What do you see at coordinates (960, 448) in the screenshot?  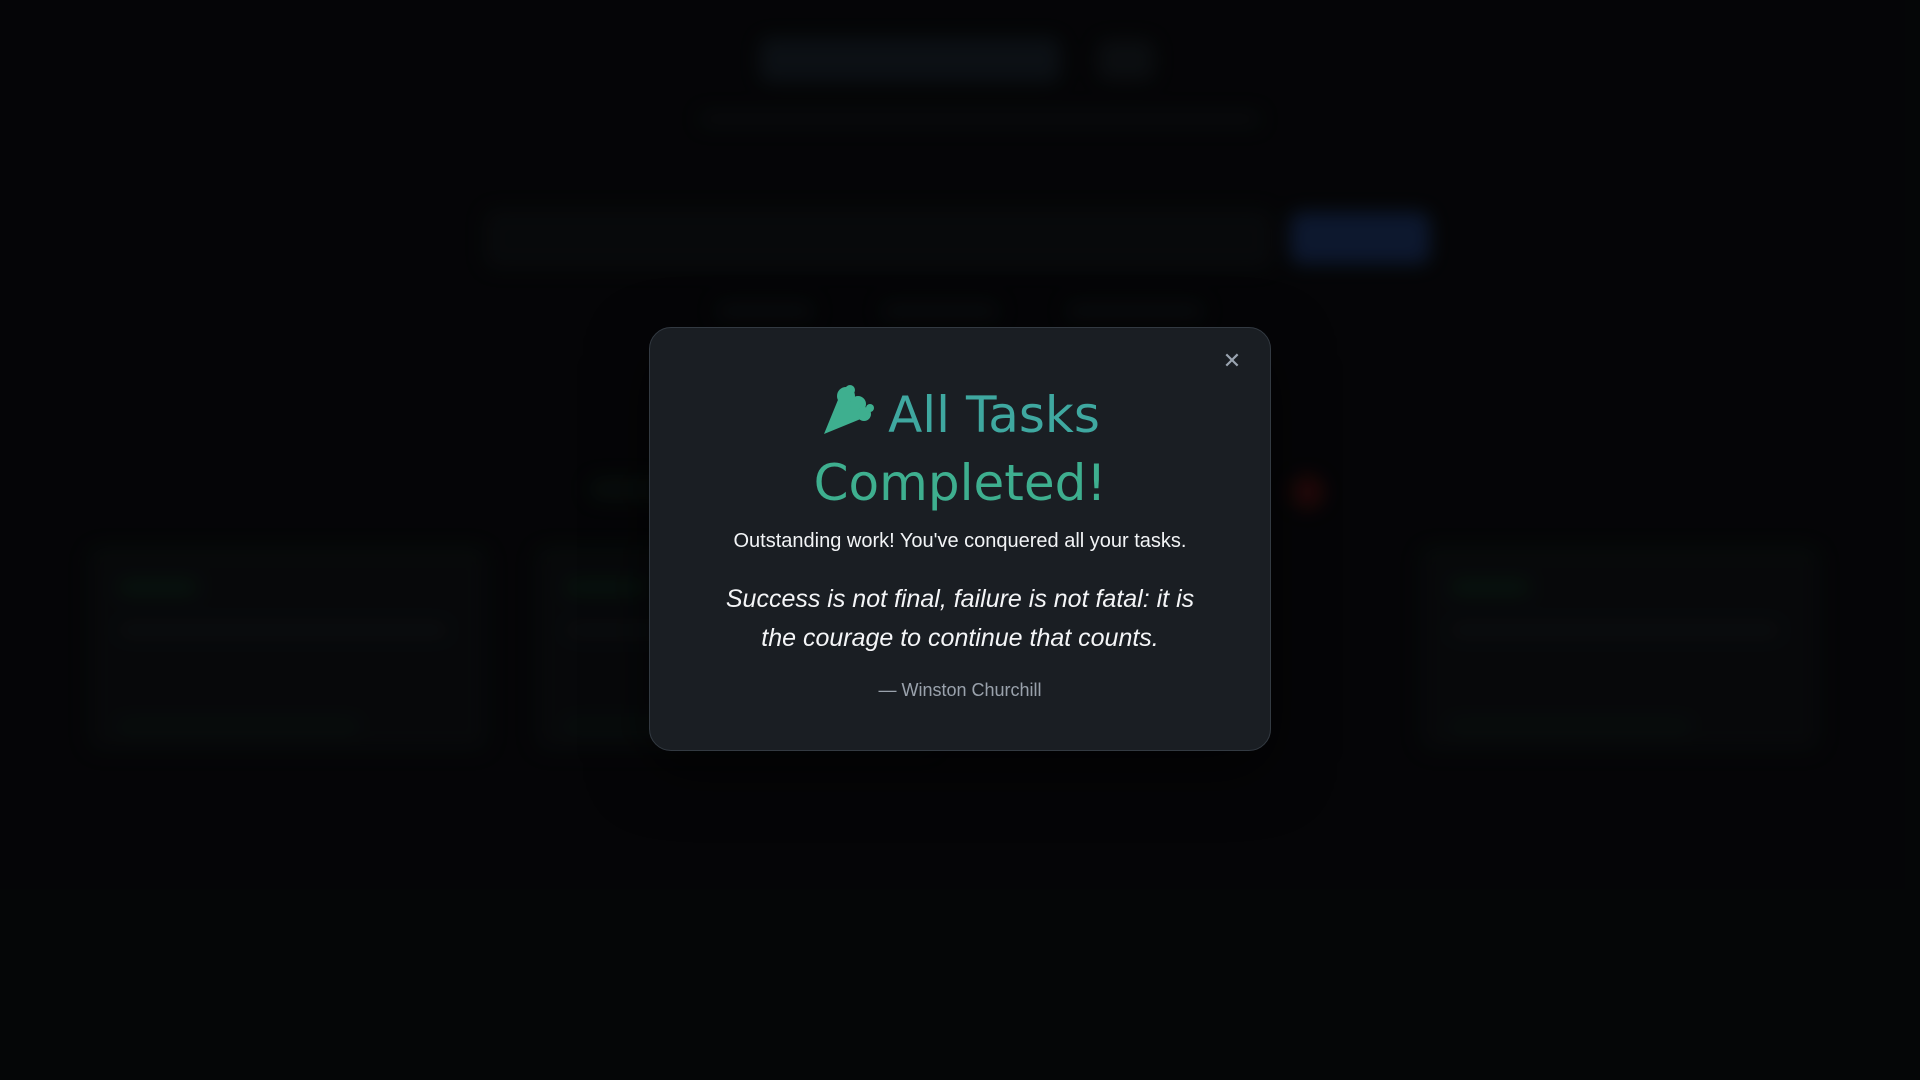 I see `modal-title: All Tasks Completed!` at bounding box center [960, 448].